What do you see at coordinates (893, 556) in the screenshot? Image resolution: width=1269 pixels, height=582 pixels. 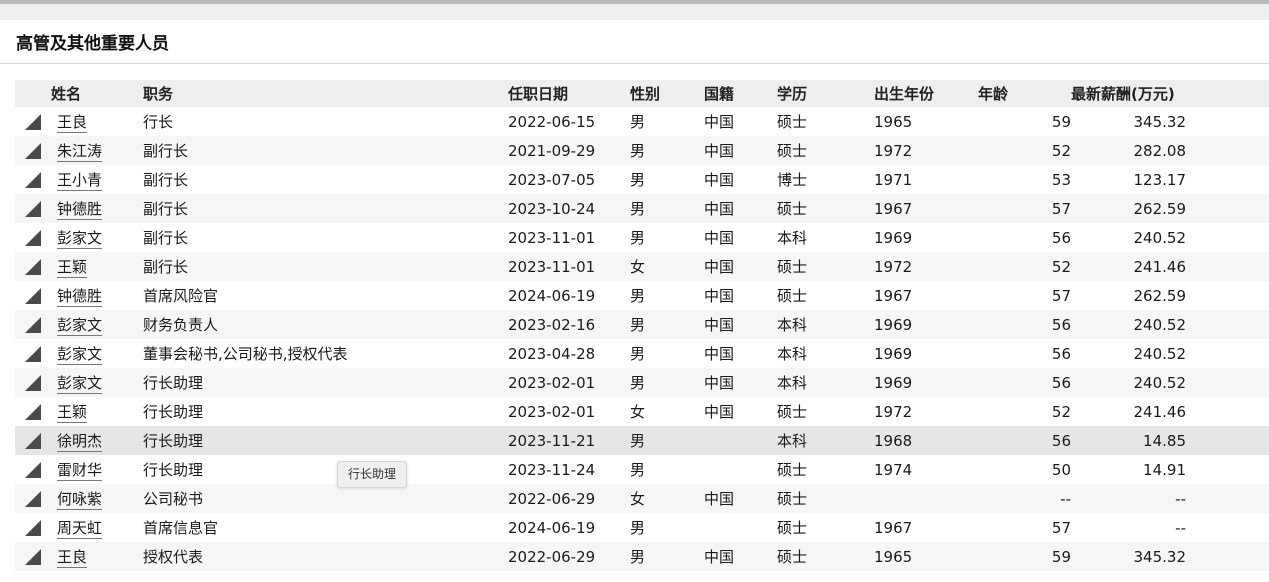 I see `cell-birth-year: 1965` at bounding box center [893, 556].